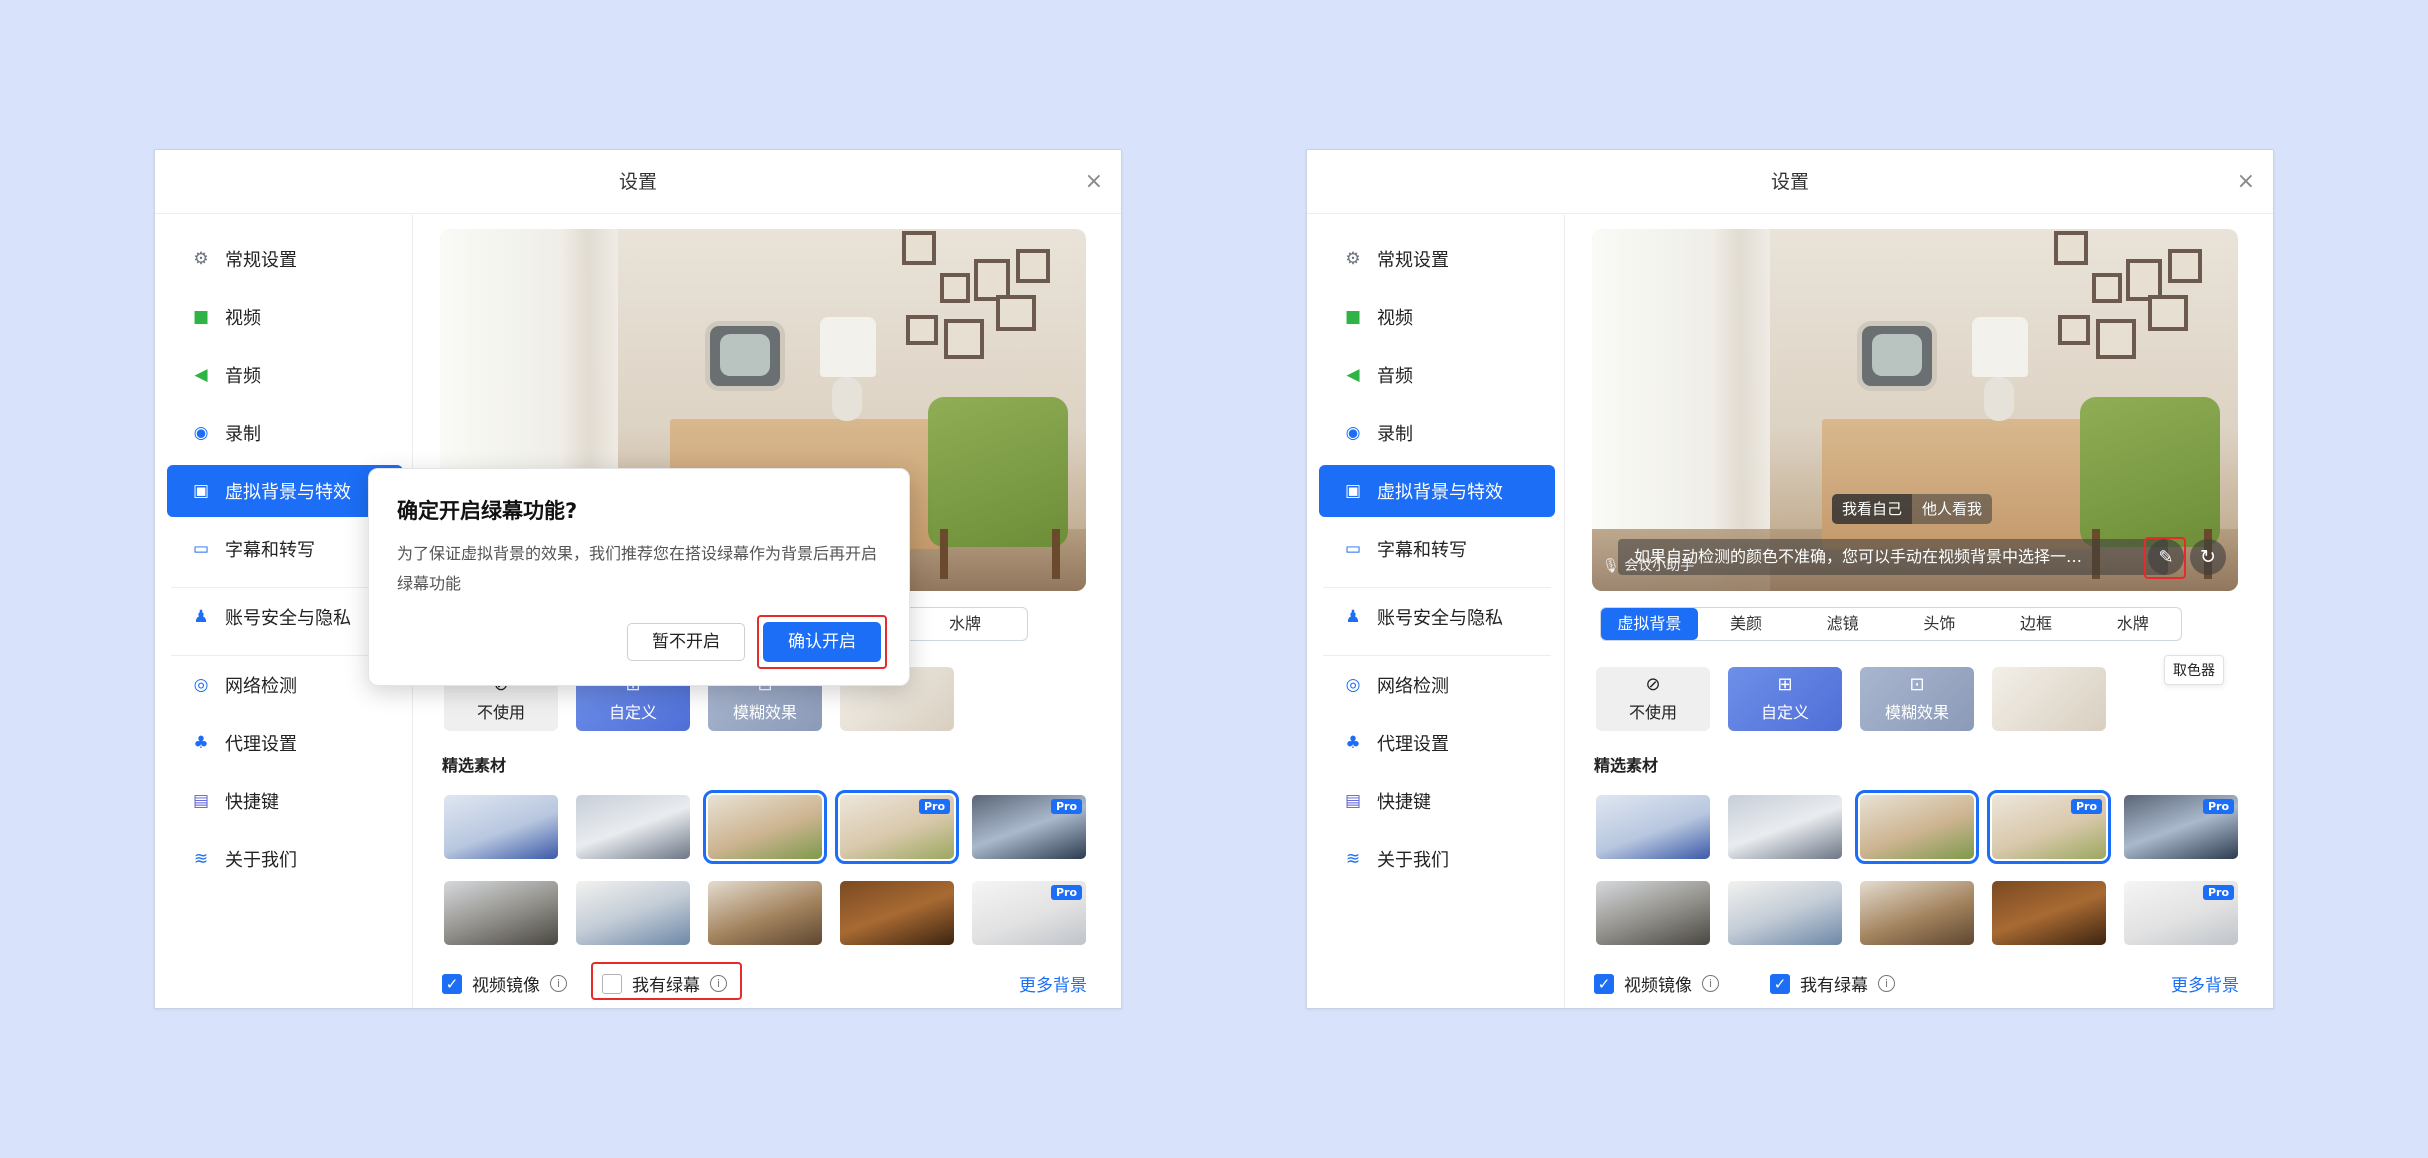 Image resolution: width=2428 pixels, height=1158 pixels. I want to click on tab-border: 边框, so click(2036, 624).